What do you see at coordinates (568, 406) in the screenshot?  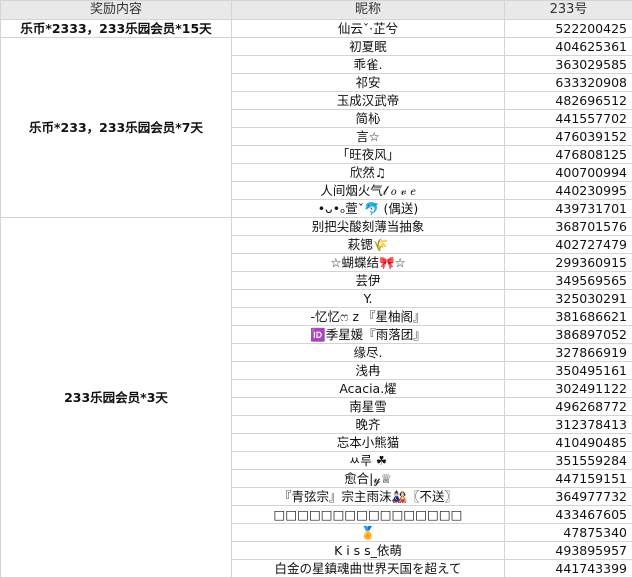 I see `id-cell: 496268772` at bounding box center [568, 406].